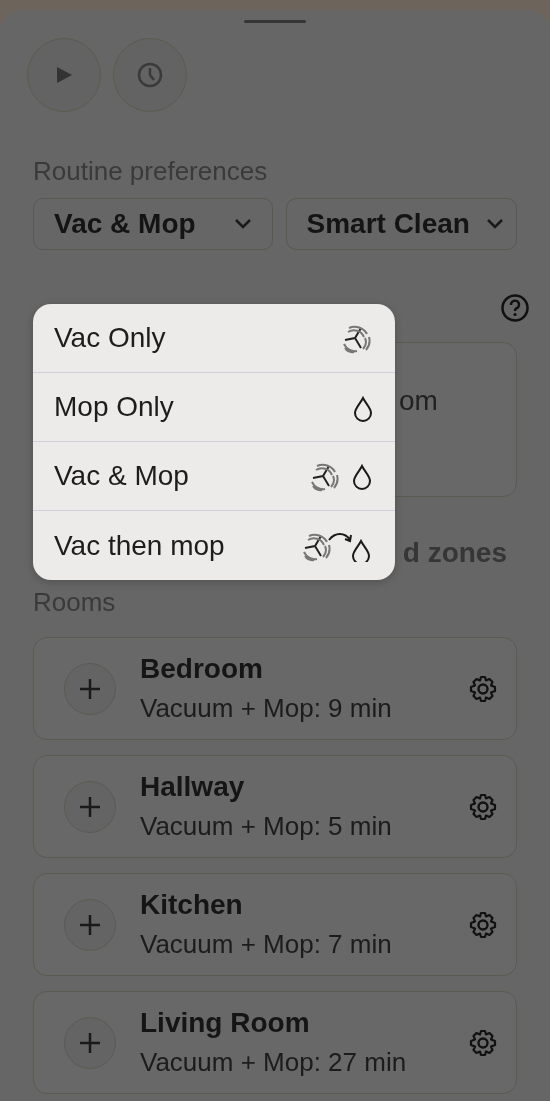 The image size is (550, 1101). I want to click on menu-item: Mop Only, so click(214, 407).